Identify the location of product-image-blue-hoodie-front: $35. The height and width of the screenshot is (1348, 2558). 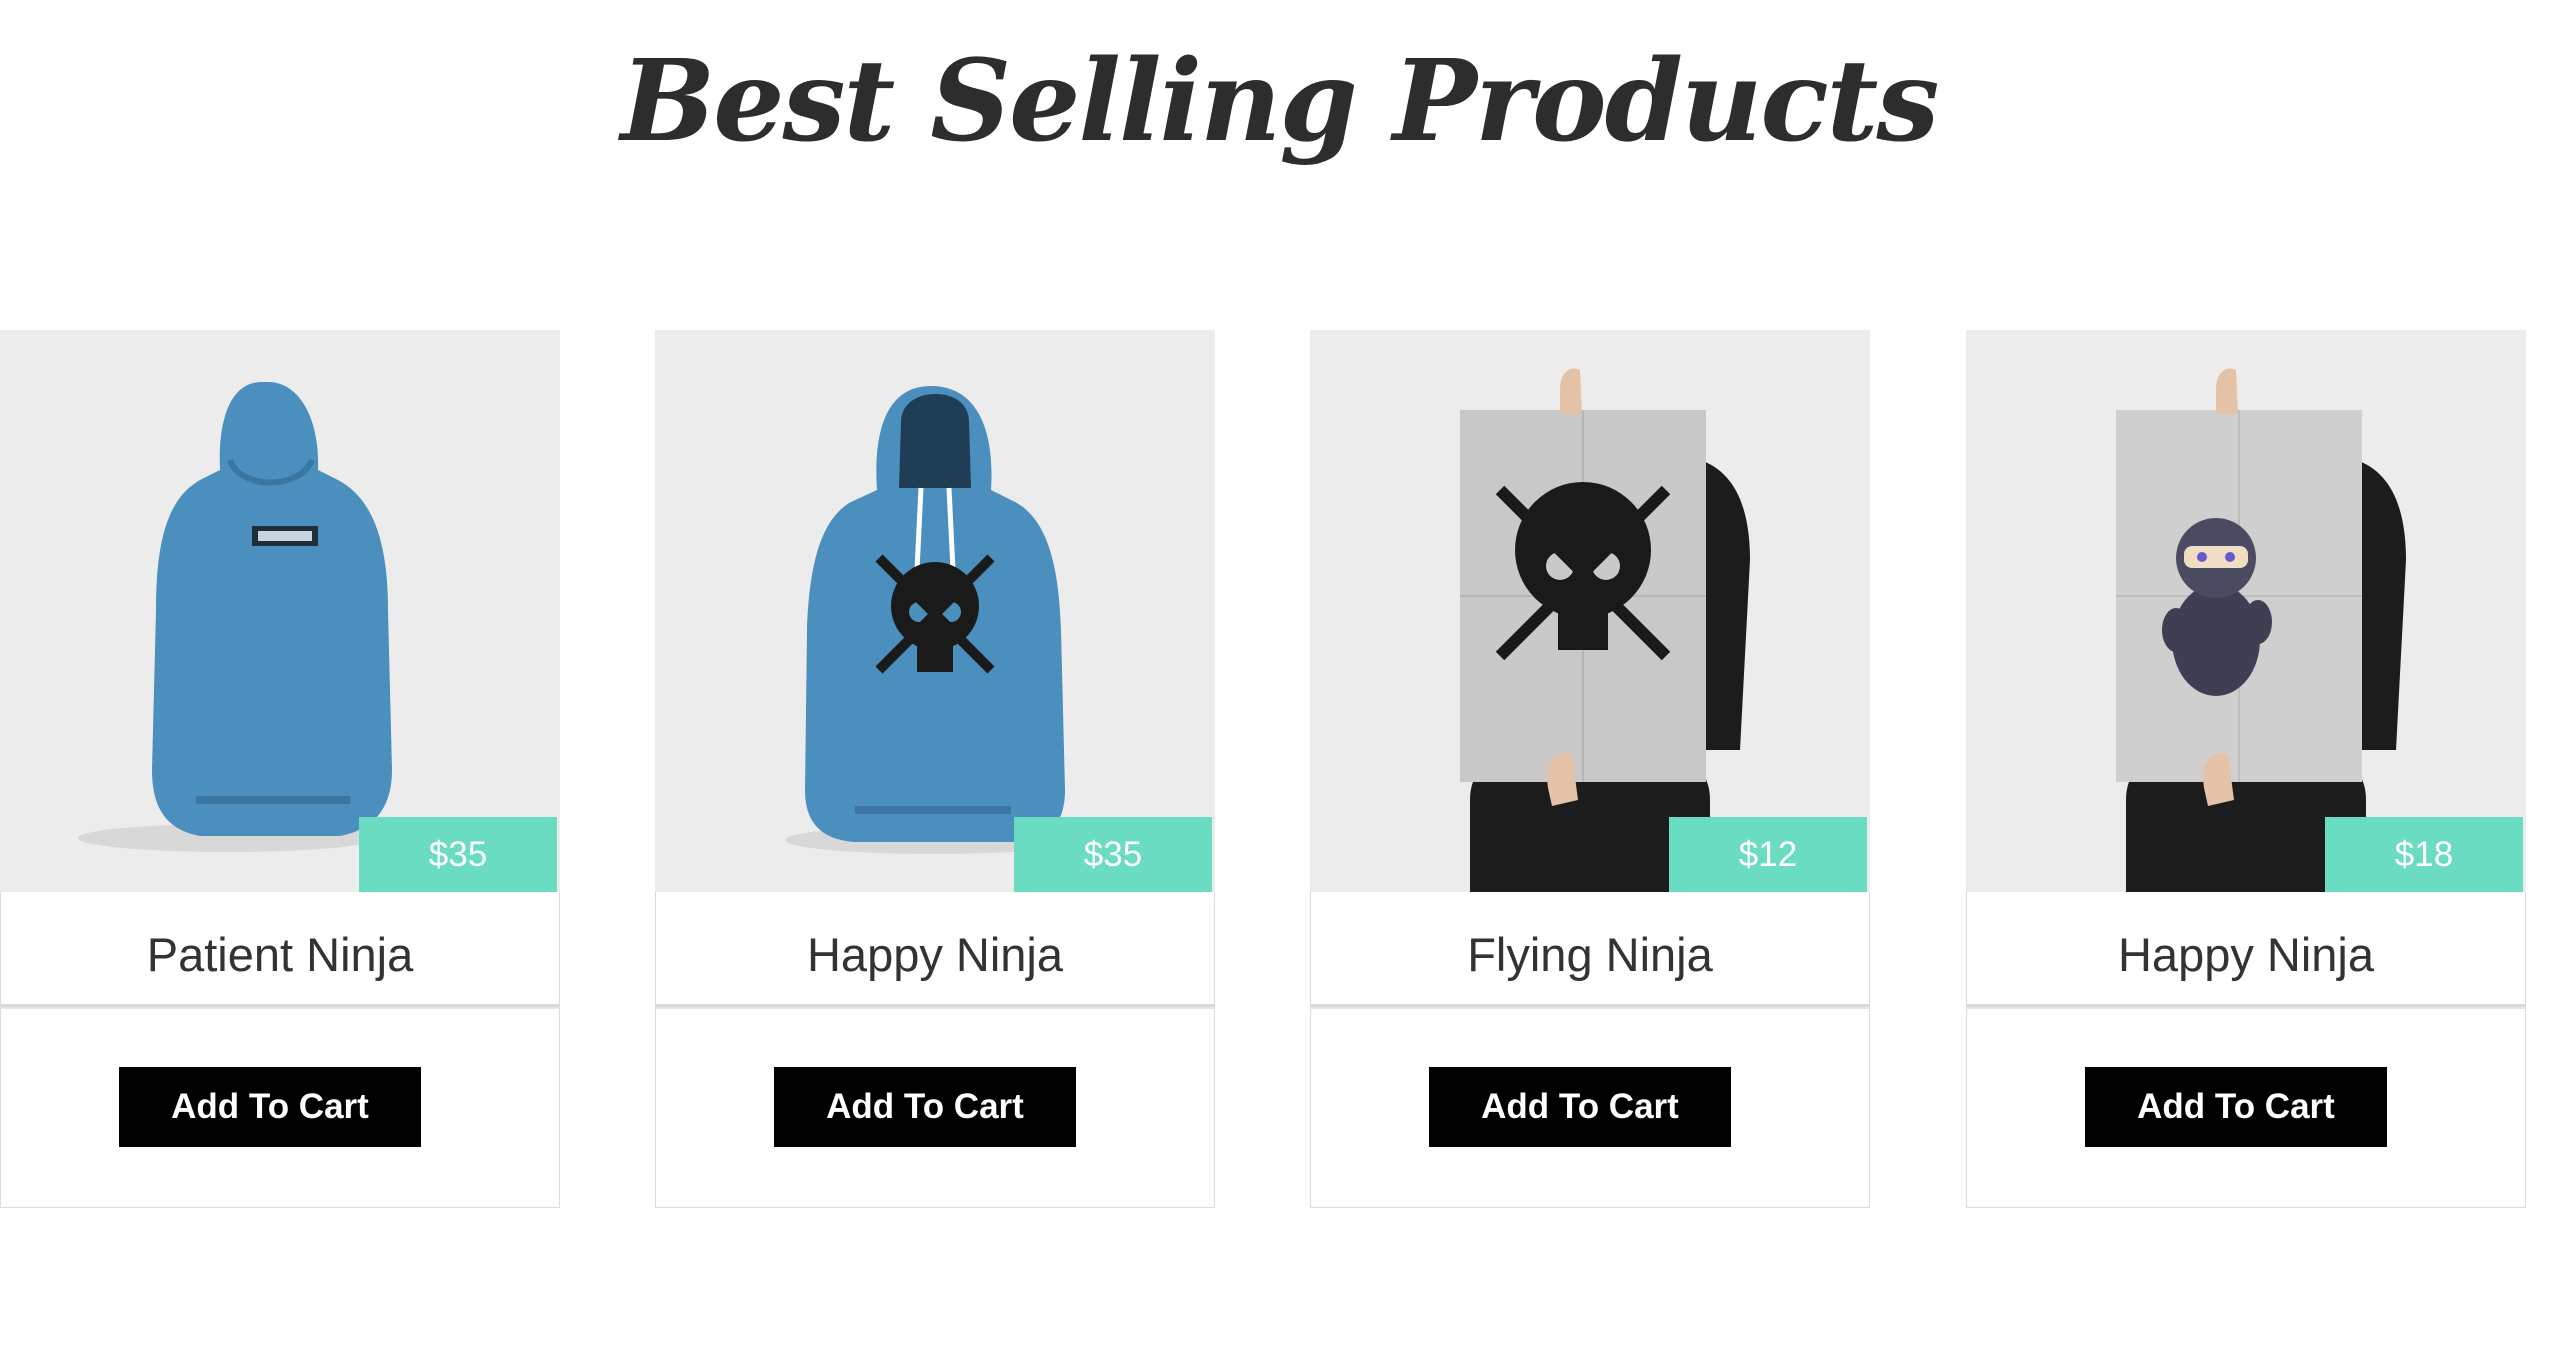
(935, 611).